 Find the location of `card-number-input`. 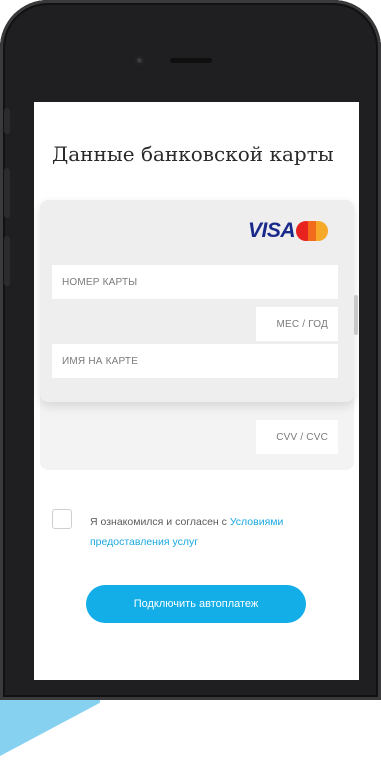

card-number-input is located at coordinates (195, 282).